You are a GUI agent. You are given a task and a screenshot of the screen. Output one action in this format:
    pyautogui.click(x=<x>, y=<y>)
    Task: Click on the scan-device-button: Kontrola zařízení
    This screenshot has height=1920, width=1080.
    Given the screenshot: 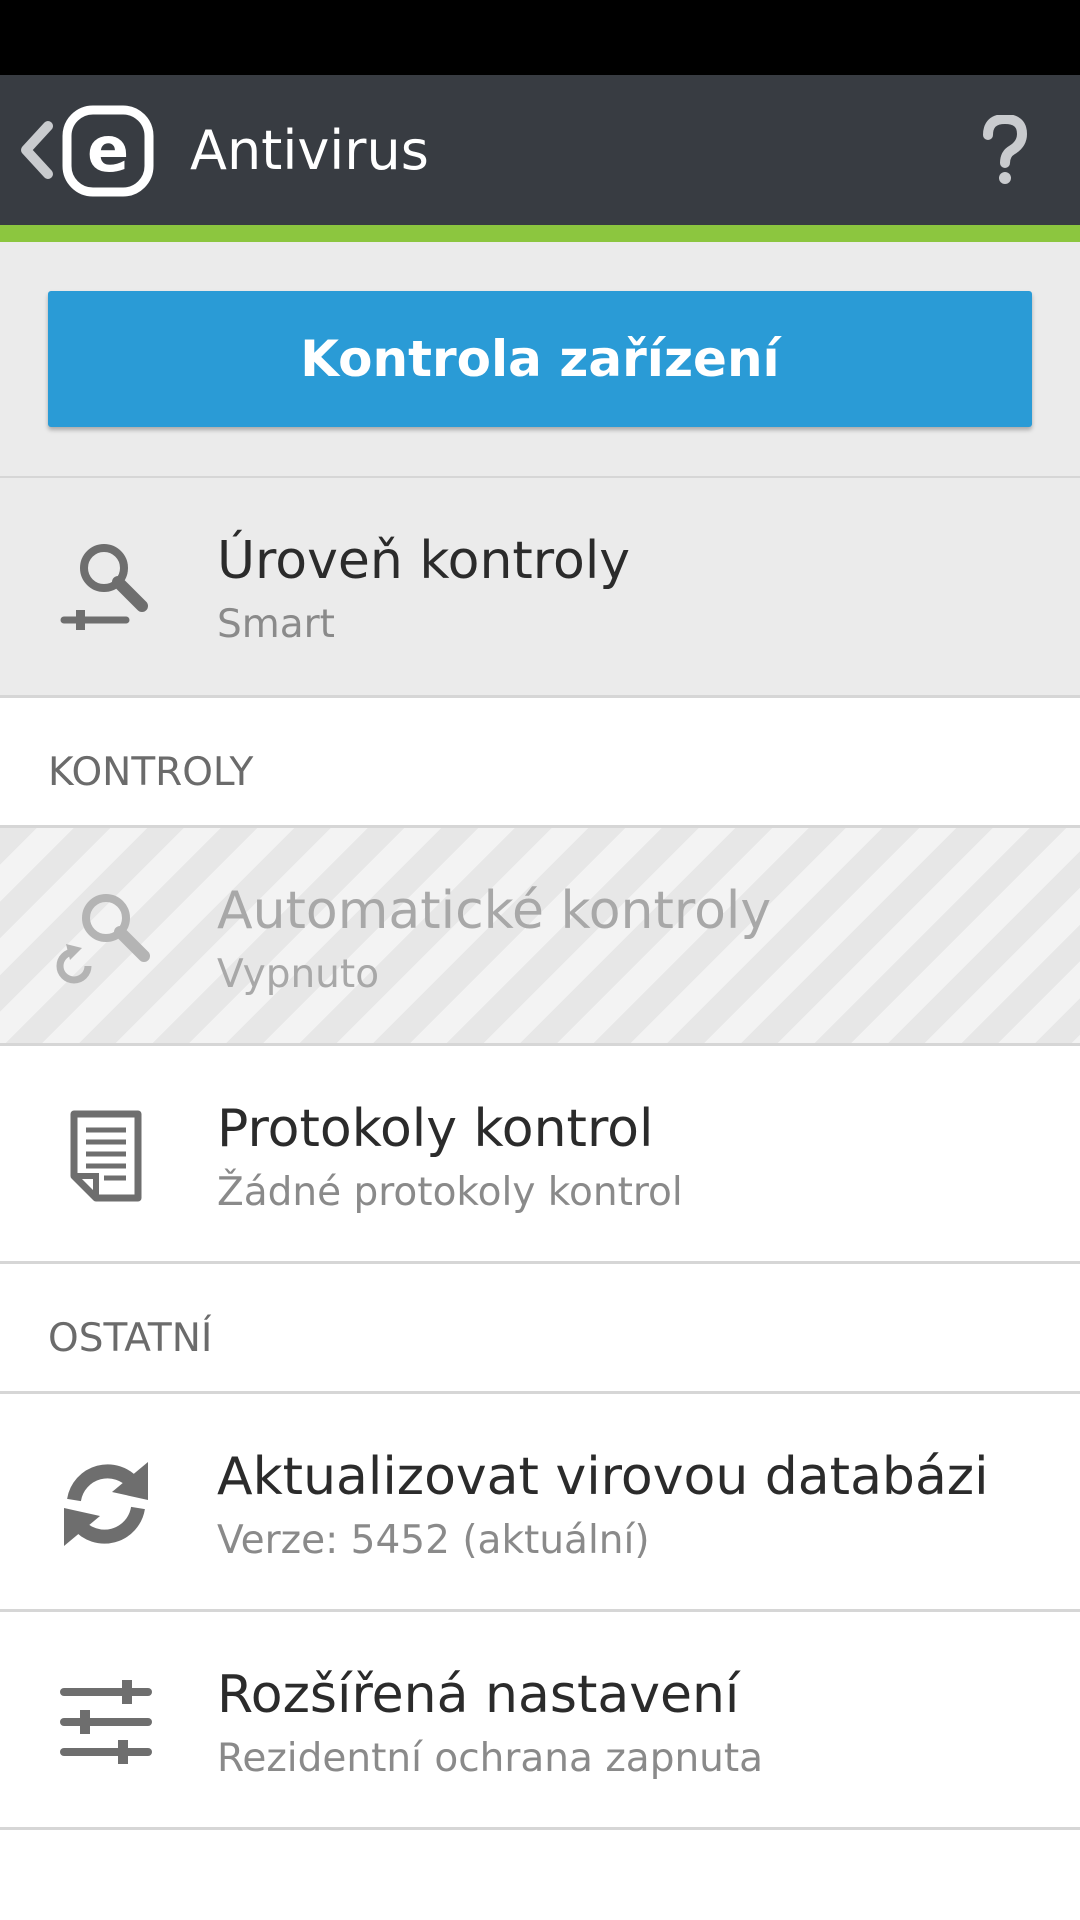 What is the action you would take?
    pyautogui.click(x=540, y=359)
    